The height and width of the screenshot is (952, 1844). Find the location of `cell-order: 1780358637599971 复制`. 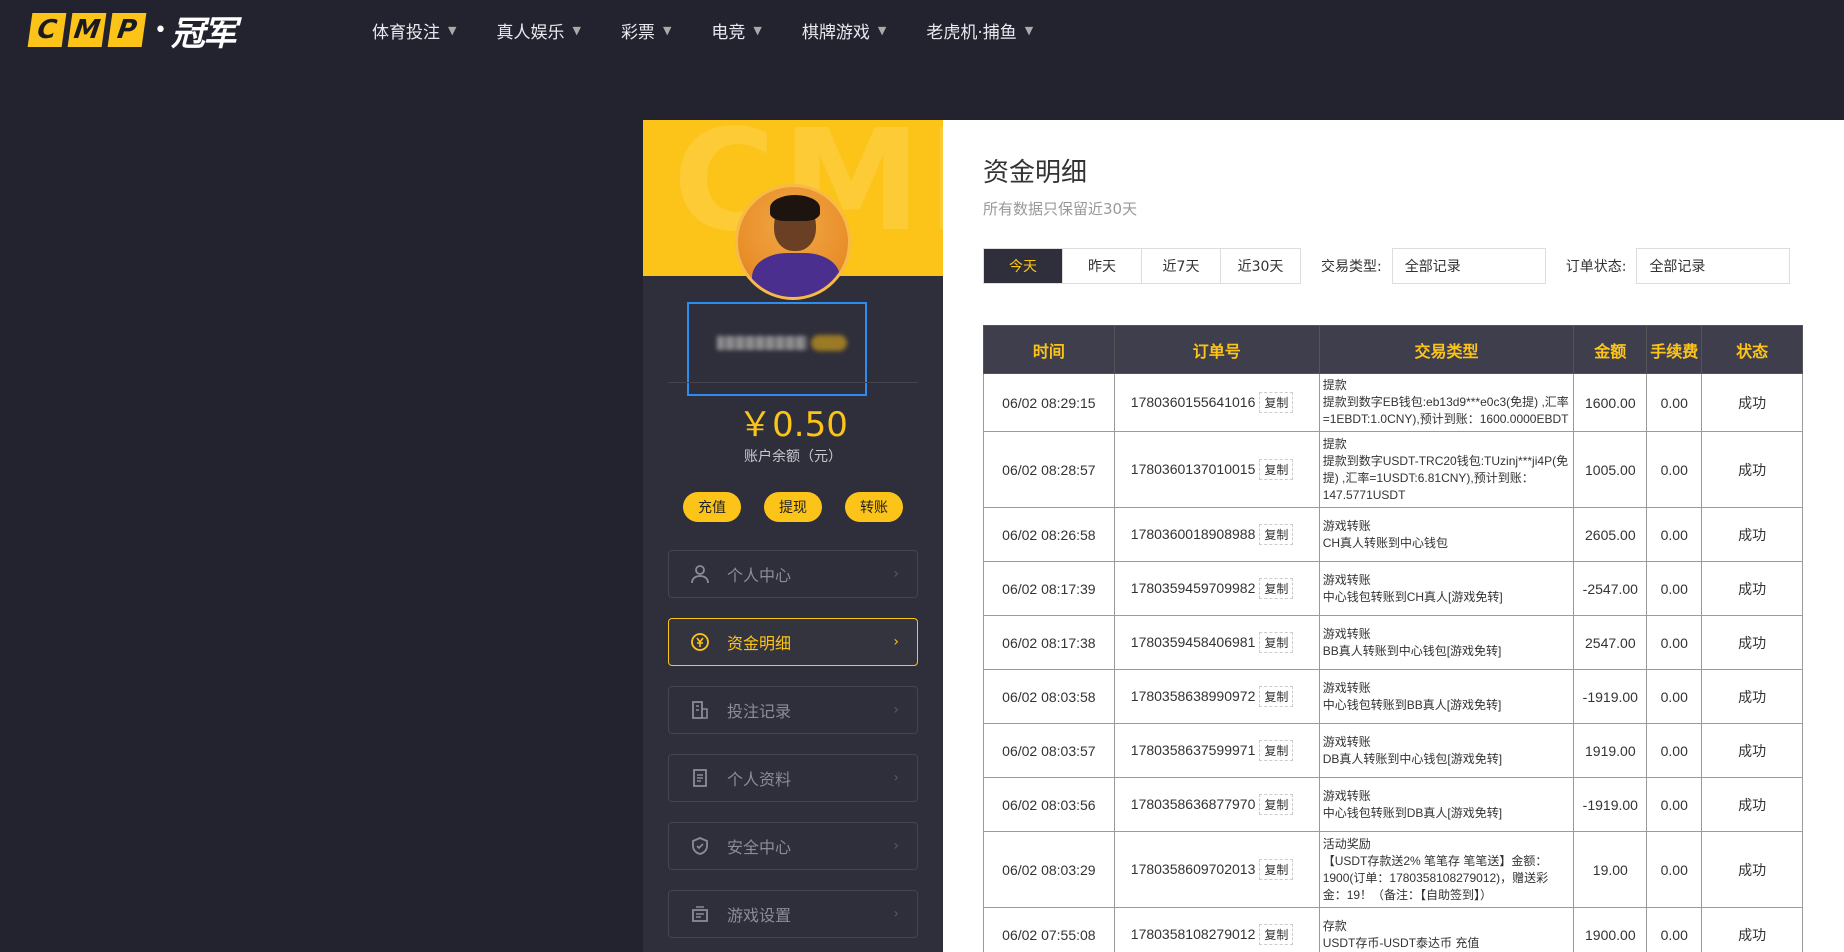

cell-order: 1780358637599971 复制 is located at coordinates (1216, 750).